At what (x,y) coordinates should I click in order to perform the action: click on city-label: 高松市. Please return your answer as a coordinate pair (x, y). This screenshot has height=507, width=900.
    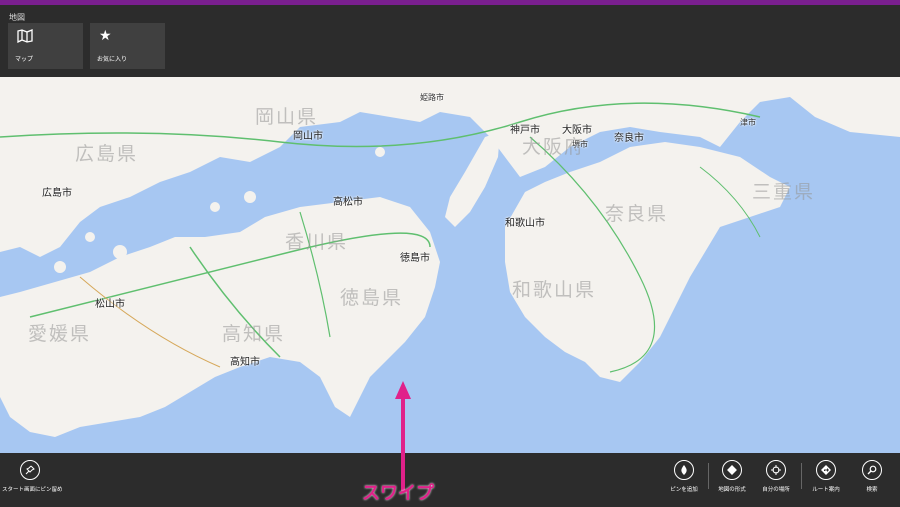
    Looking at the image, I should click on (348, 202).